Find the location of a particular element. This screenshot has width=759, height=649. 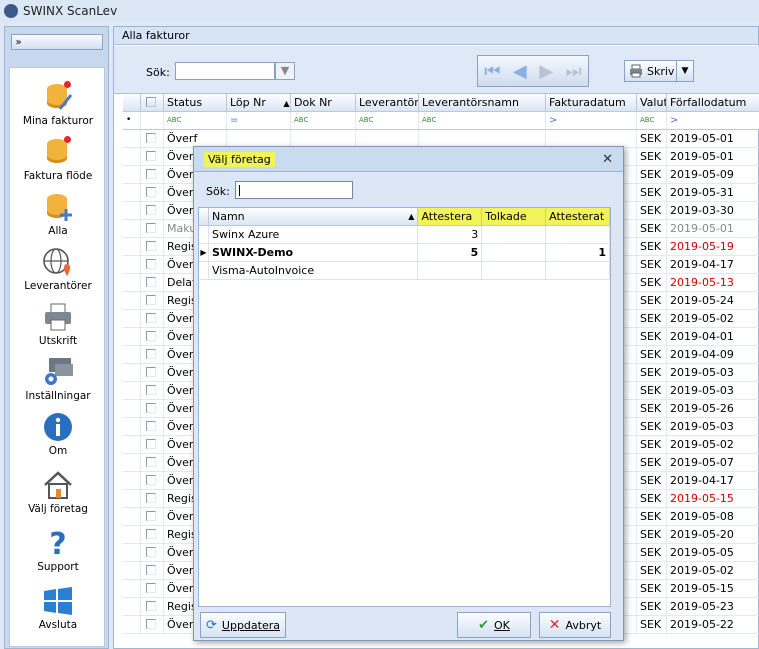

sidebar-item-mina-fakturor: Mina fakturor is located at coordinates (58, 99).